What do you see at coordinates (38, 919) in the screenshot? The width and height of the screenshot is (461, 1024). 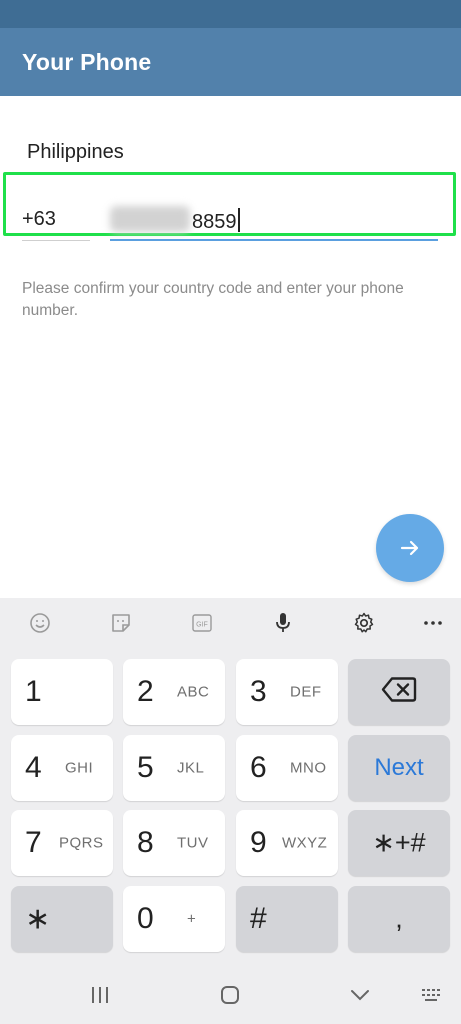 I see `star-key-label: ∗` at bounding box center [38, 919].